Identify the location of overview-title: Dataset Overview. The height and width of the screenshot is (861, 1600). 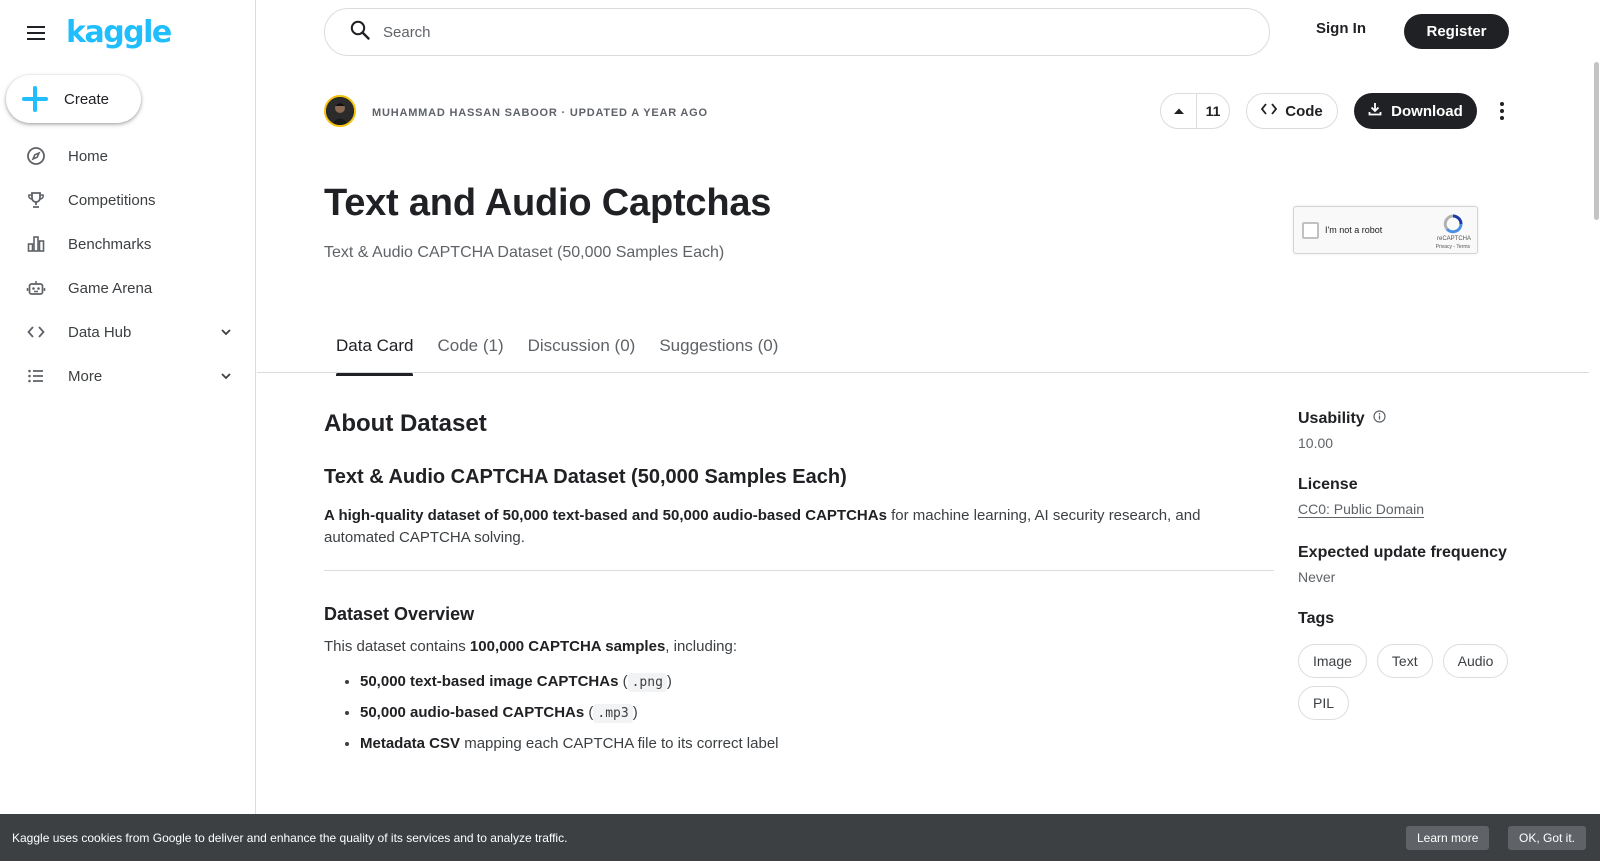
(399, 614).